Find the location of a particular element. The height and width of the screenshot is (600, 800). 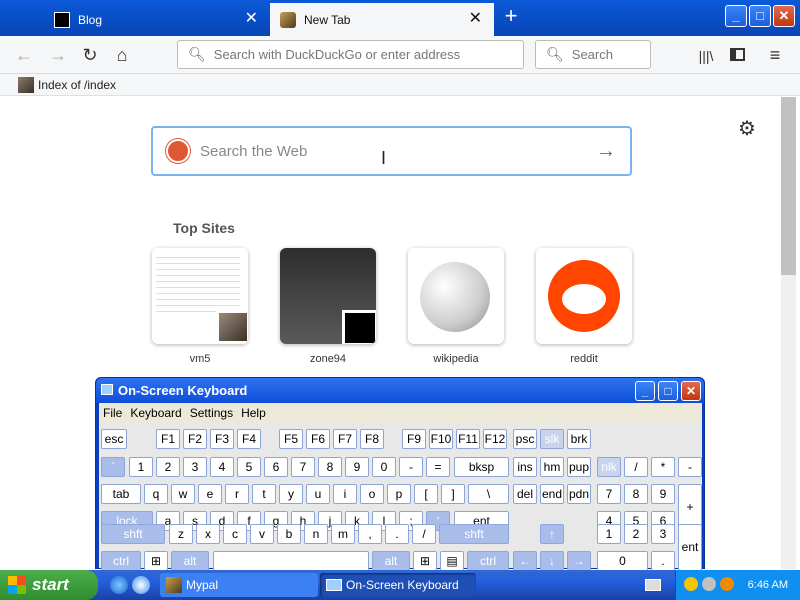

close-window-button: ✕ is located at coordinates (784, 16).